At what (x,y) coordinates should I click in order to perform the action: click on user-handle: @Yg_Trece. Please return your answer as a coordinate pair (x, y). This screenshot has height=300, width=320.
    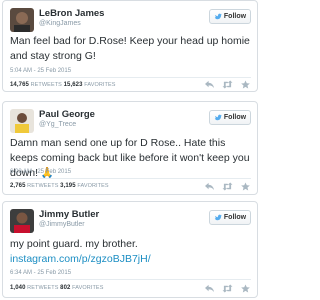
    Looking at the image, I should click on (57, 124).